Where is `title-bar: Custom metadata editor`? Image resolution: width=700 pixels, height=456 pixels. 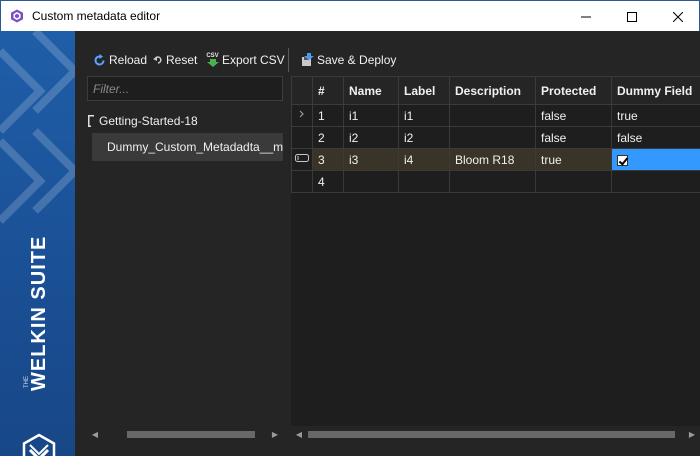
title-bar: Custom metadata editor is located at coordinates (350, 15).